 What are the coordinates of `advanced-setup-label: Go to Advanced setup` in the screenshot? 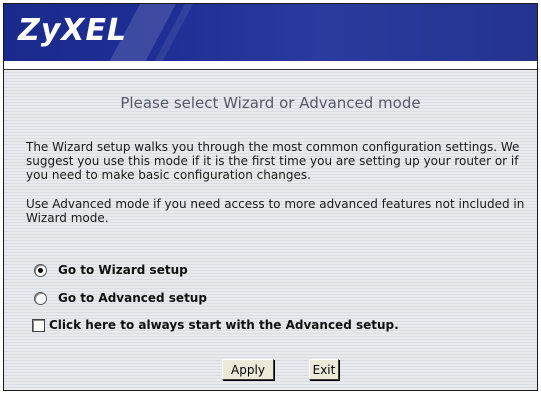 It's located at (132, 298).